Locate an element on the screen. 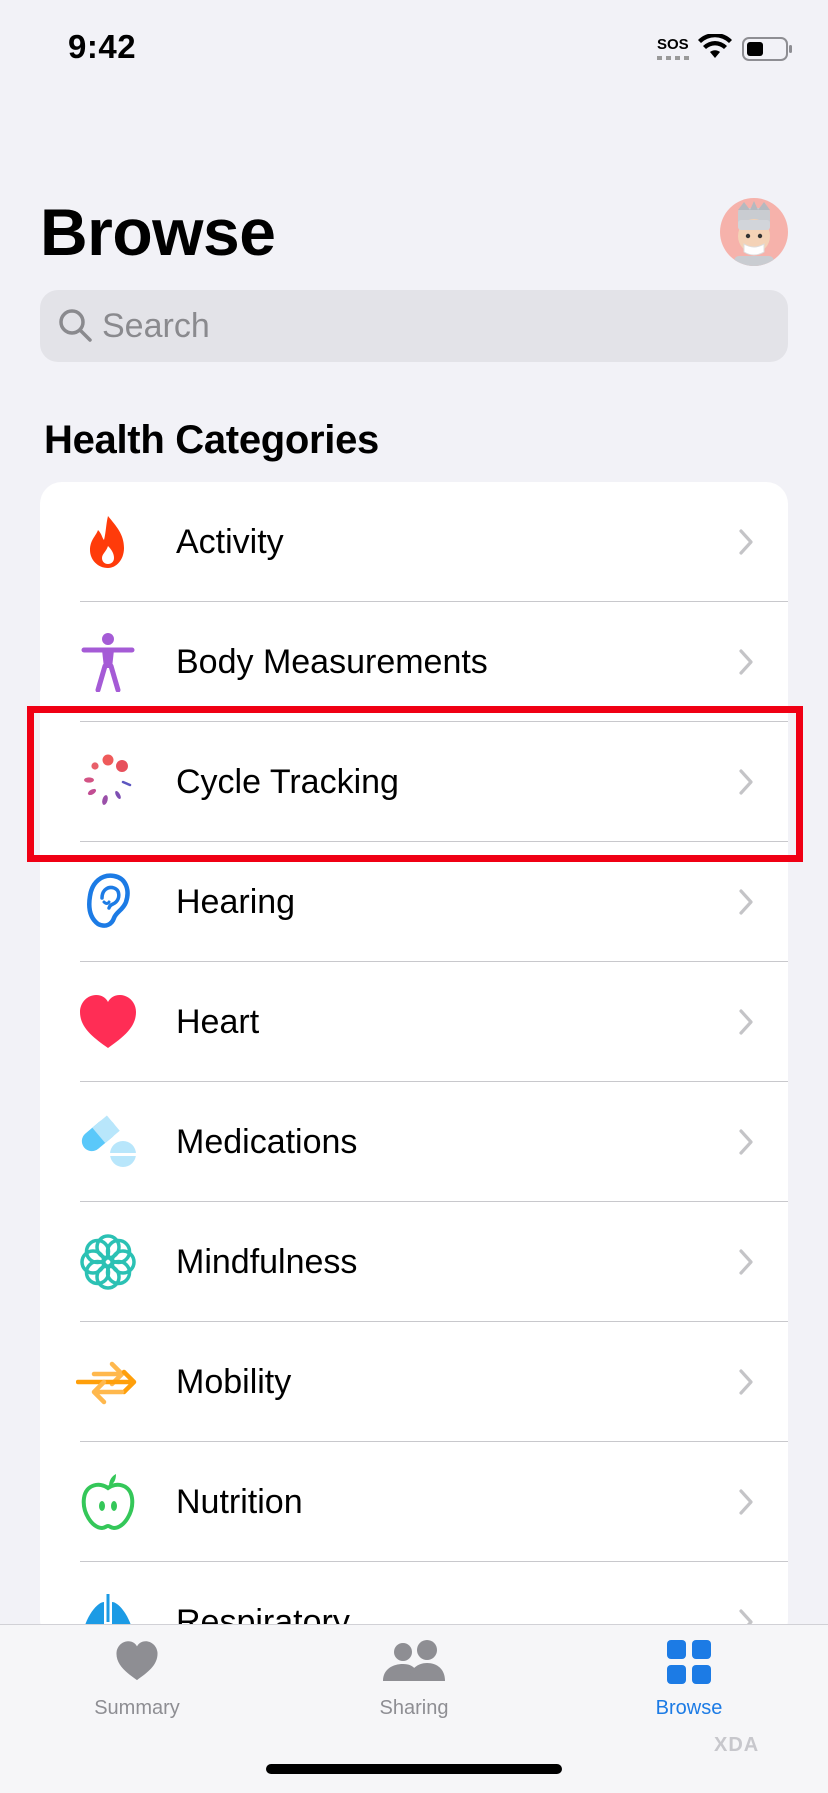 The width and height of the screenshot is (828, 1793). status-time: 9:42 is located at coordinates (102, 46).